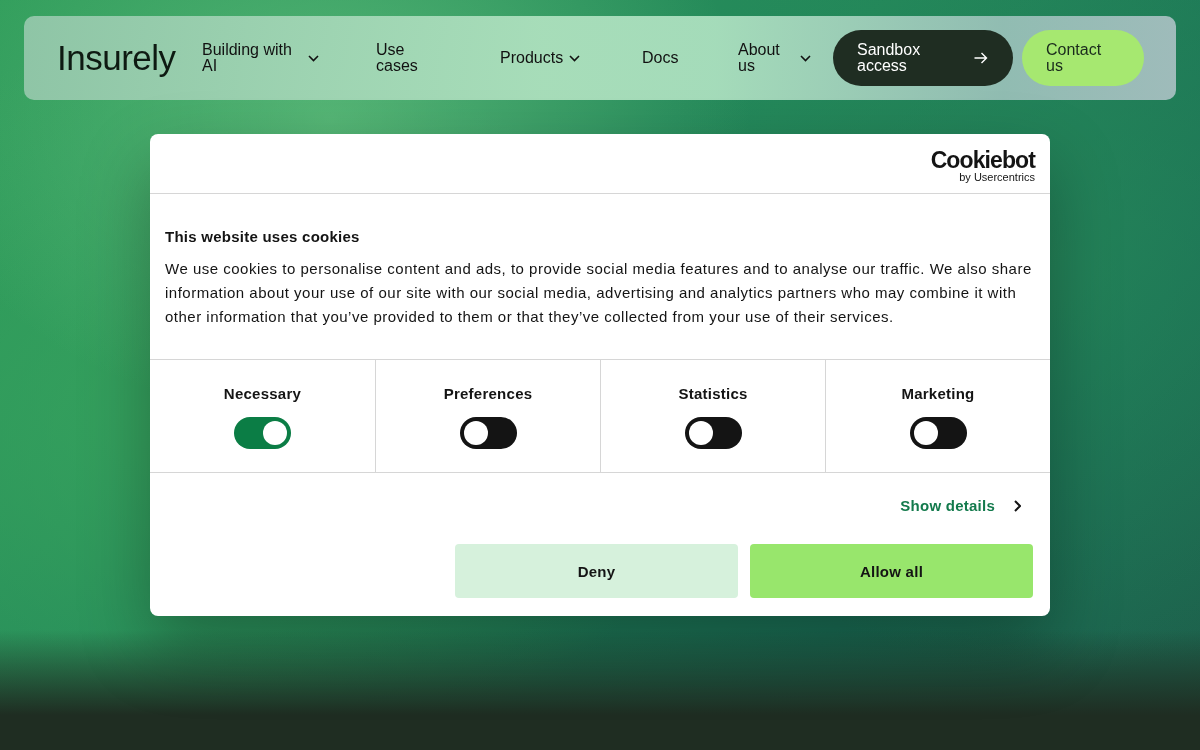 Image resolution: width=1200 pixels, height=750 pixels. Describe the element at coordinates (129, 58) in the screenshot. I see `site-logo: Insurely` at that location.